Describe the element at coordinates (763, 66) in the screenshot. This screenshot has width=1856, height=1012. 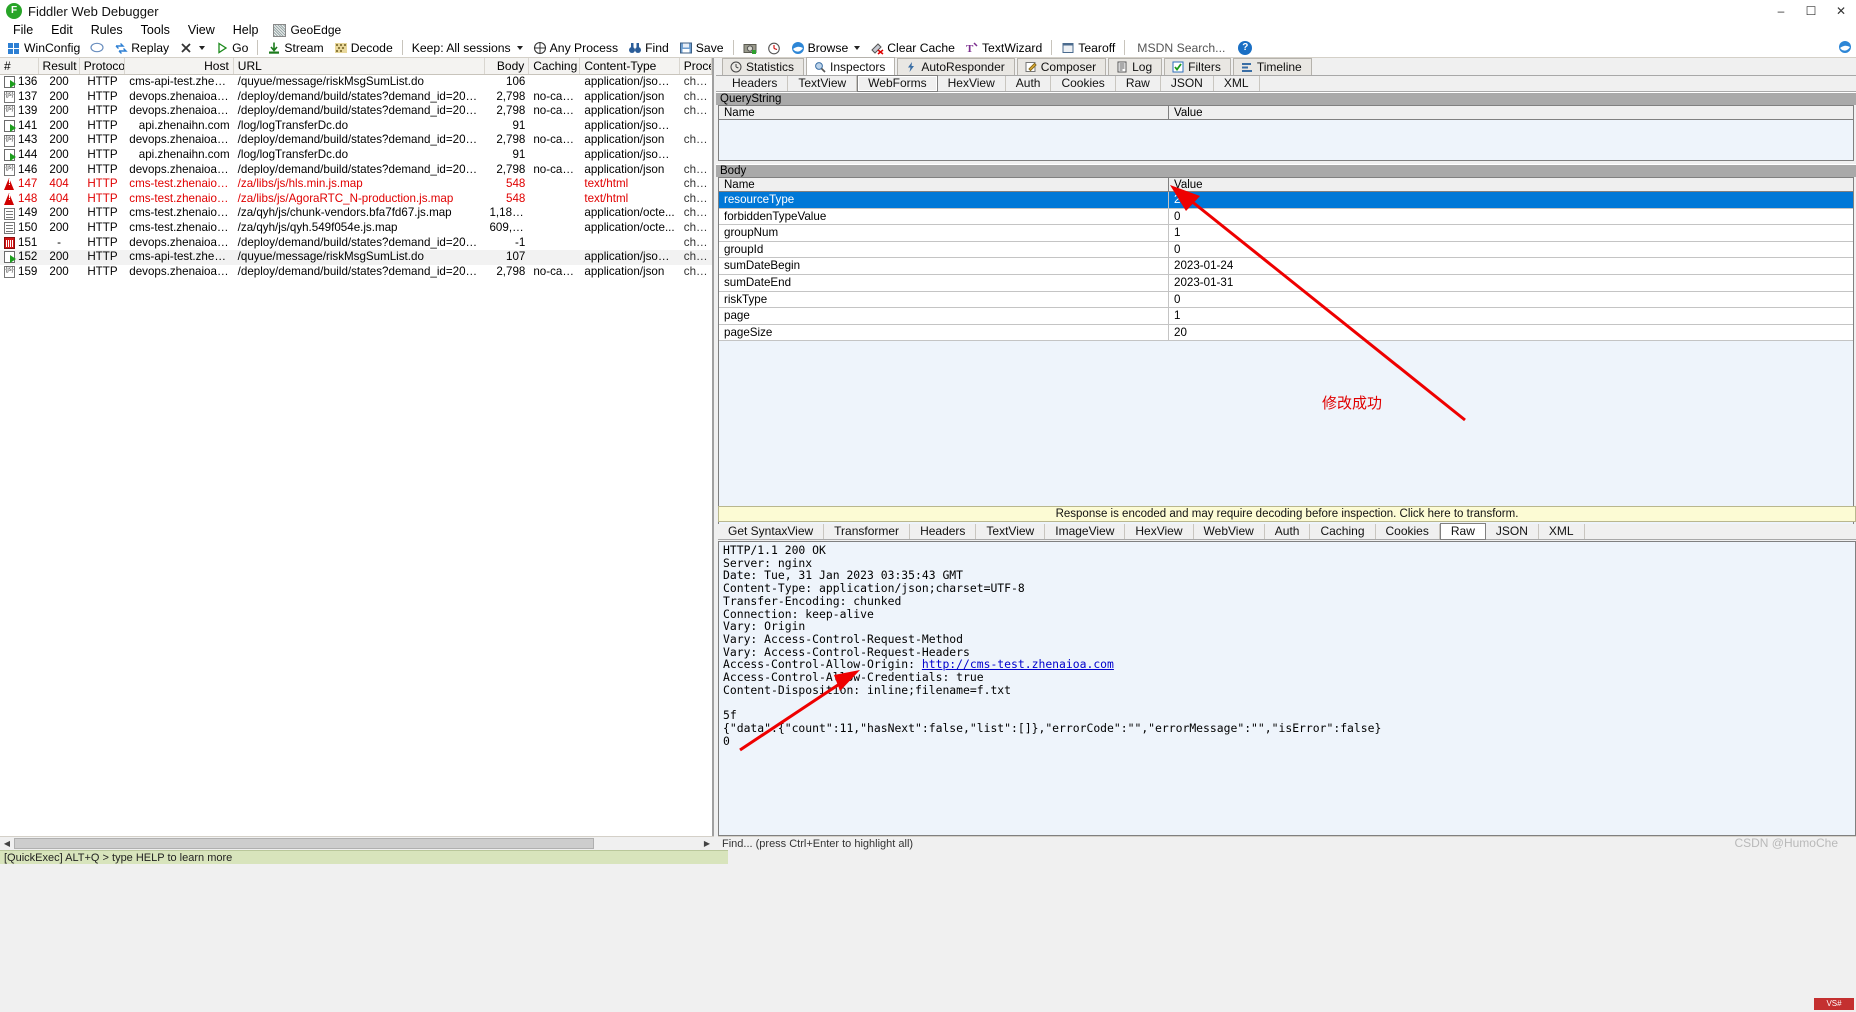
I see `tab-statistics: Statistics` at that location.